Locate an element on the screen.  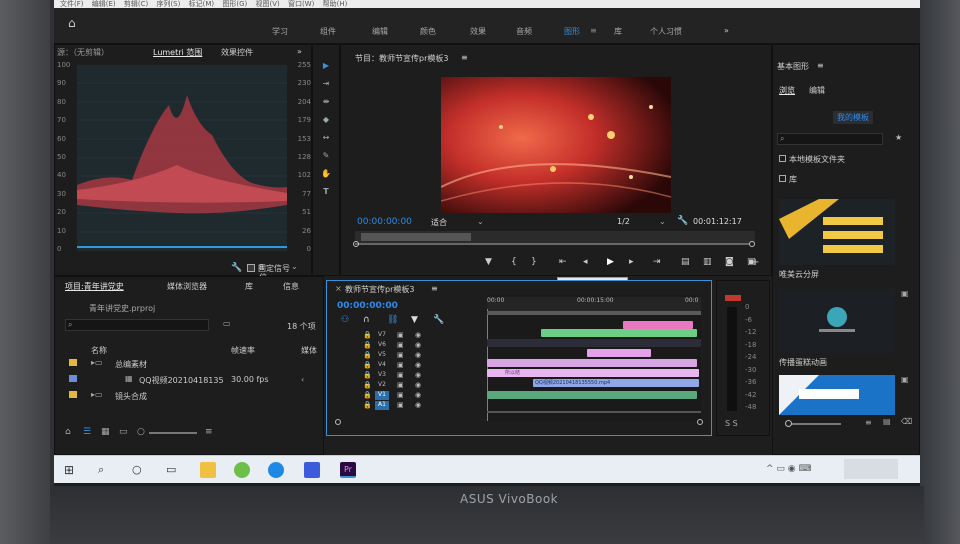
timeline-timecode: 00:00:00:00 is located at coordinates (367, 306).